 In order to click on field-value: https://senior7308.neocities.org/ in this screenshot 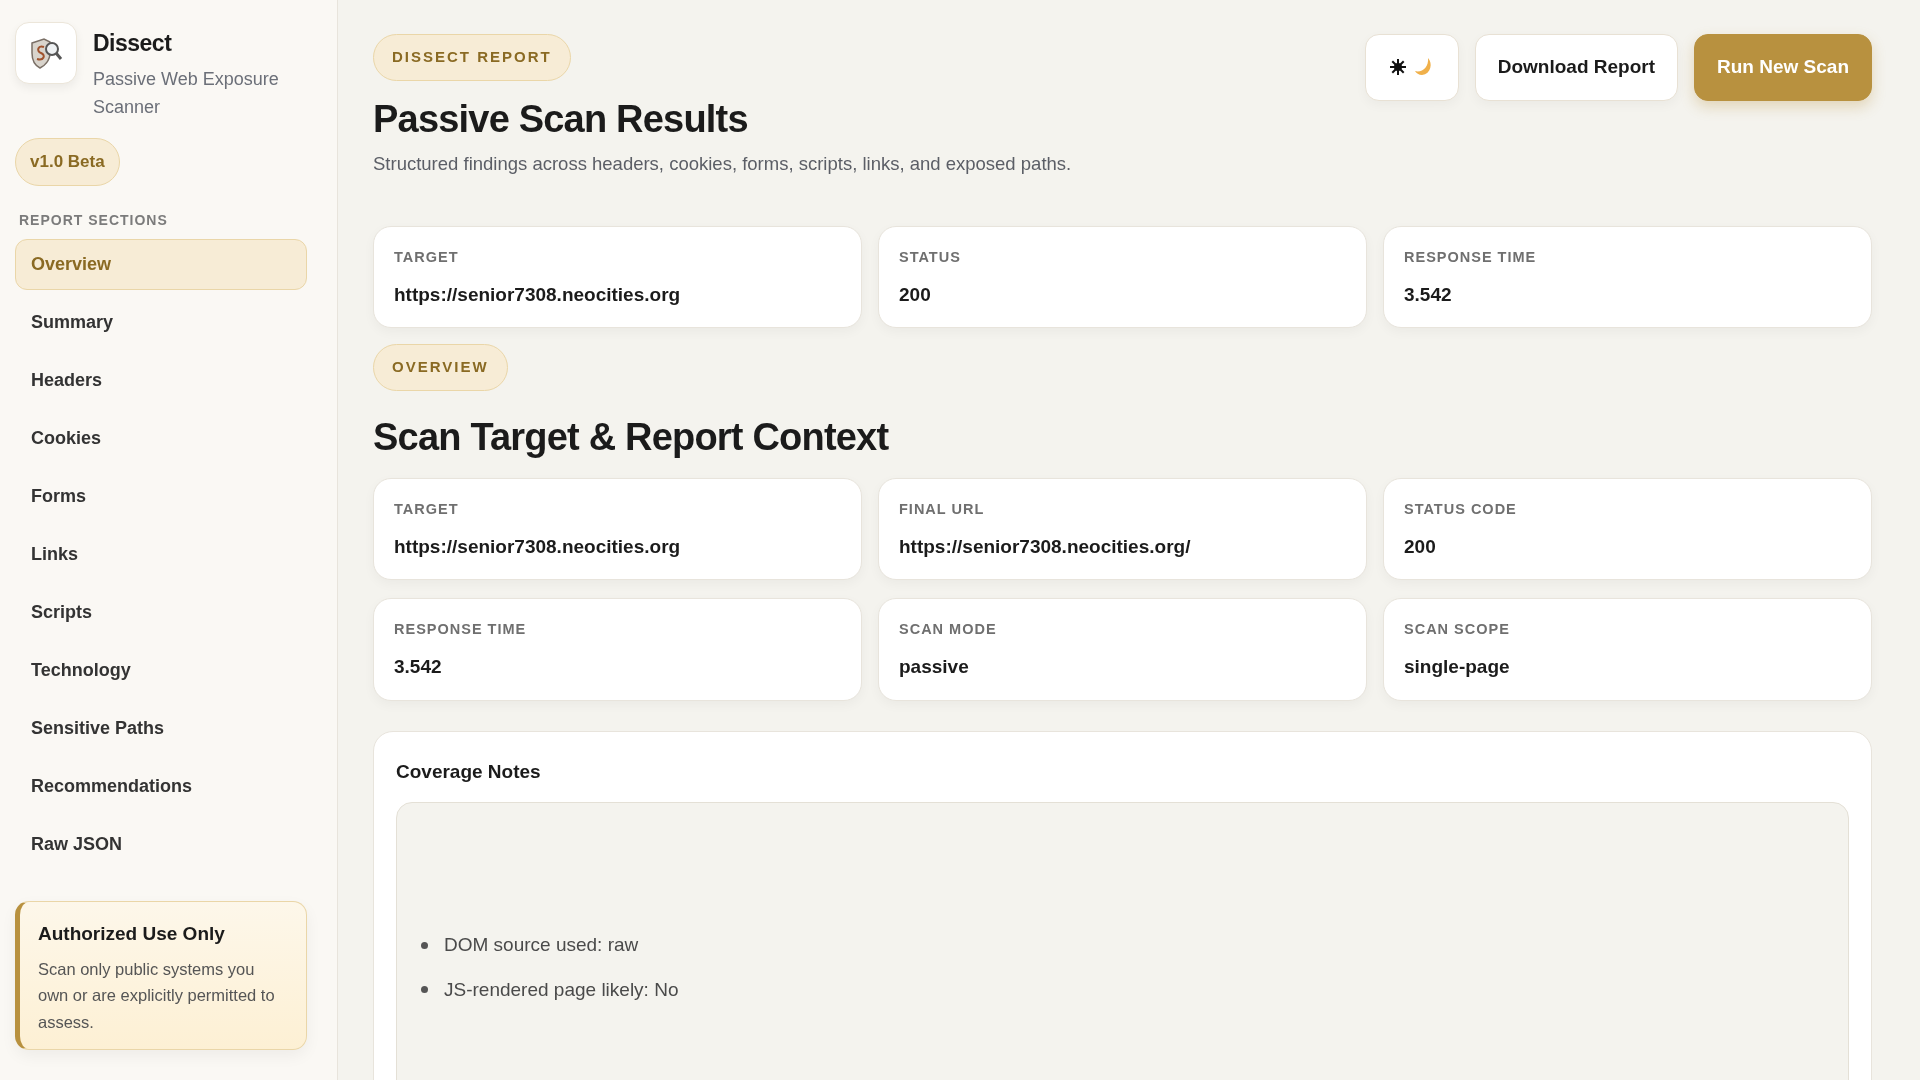, I will do `click(1045, 546)`.